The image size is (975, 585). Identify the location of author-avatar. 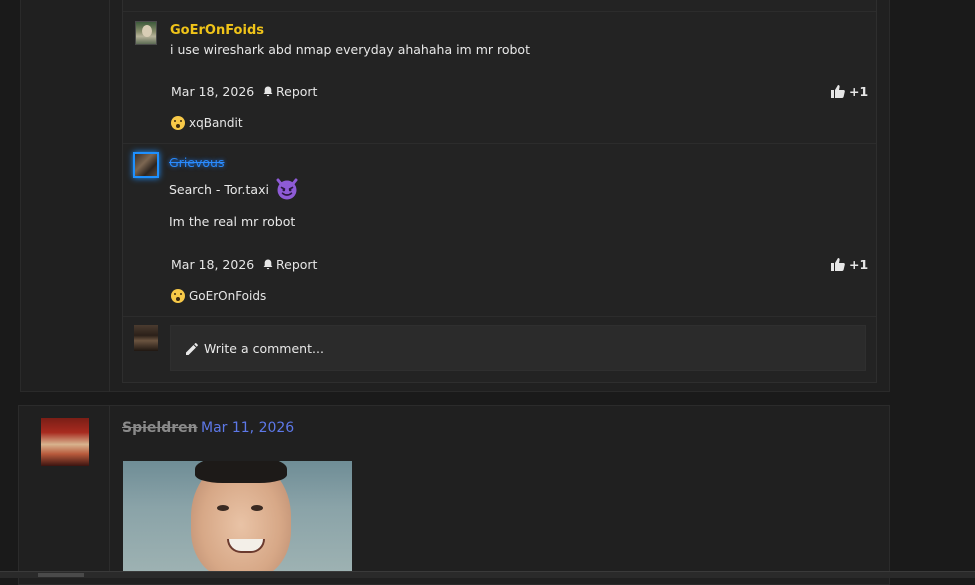
(65, 442).